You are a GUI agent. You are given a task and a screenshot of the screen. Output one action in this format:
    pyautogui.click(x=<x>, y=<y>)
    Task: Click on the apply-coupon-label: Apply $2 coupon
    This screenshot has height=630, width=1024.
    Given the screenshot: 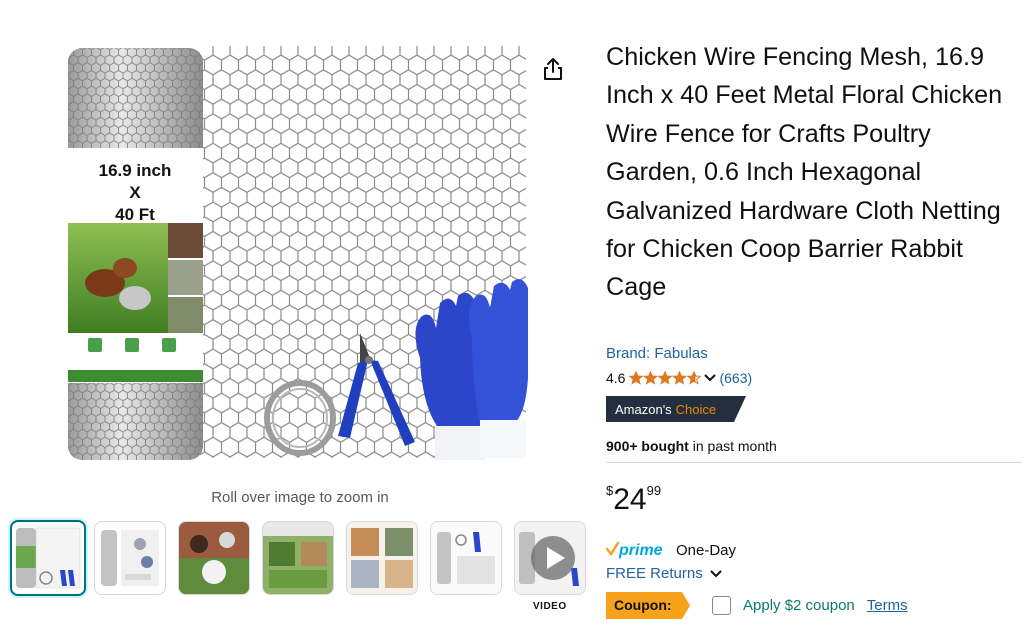 What is the action you would take?
    pyautogui.click(x=799, y=605)
    